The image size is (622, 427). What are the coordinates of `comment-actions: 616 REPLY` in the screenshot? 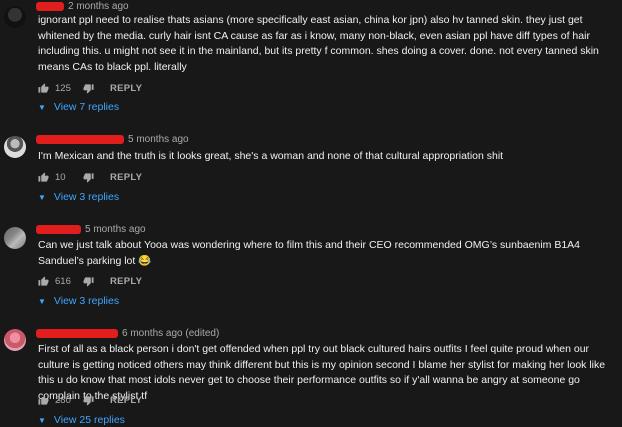 It's located at (90, 281).